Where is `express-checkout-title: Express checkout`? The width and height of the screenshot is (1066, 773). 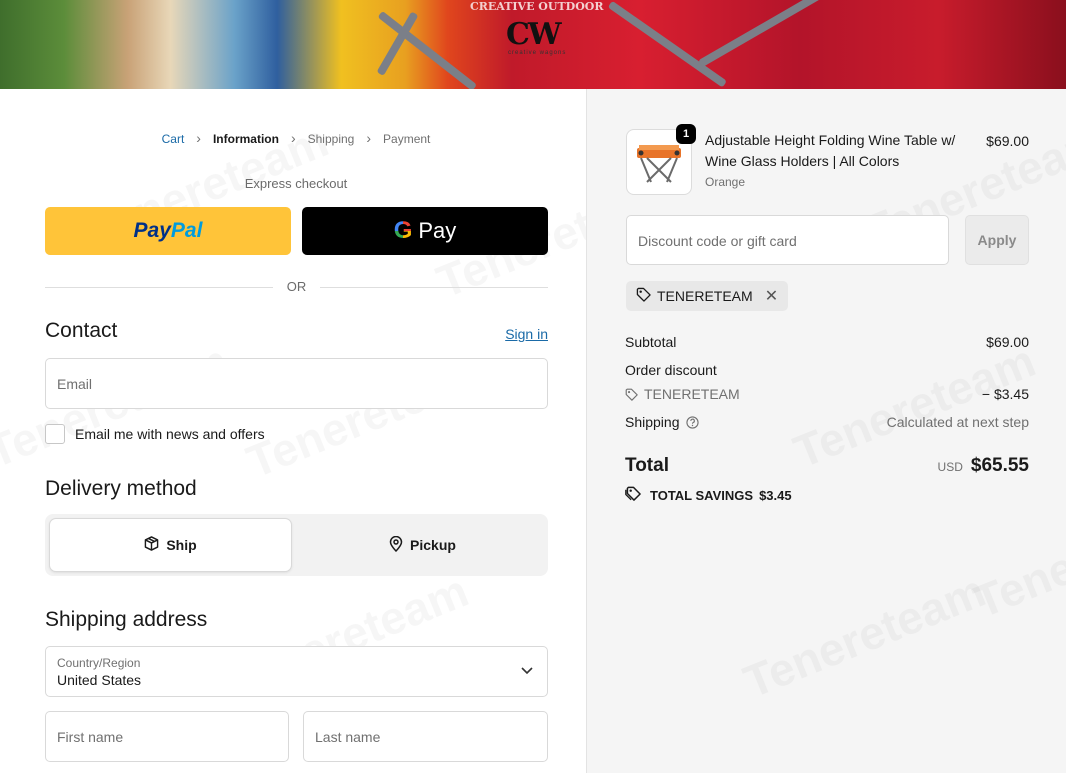 express-checkout-title: Express checkout is located at coordinates (296, 183).